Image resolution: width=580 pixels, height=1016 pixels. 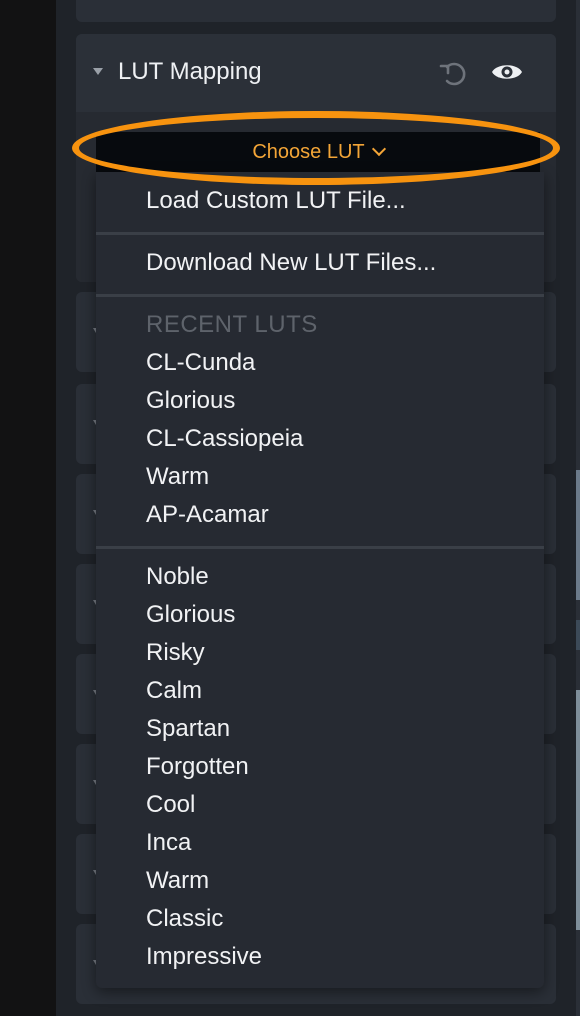 What do you see at coordinates (177, 577) in the screenshot?
I see `lut-item: Noble` at bounding box center [177, 577].